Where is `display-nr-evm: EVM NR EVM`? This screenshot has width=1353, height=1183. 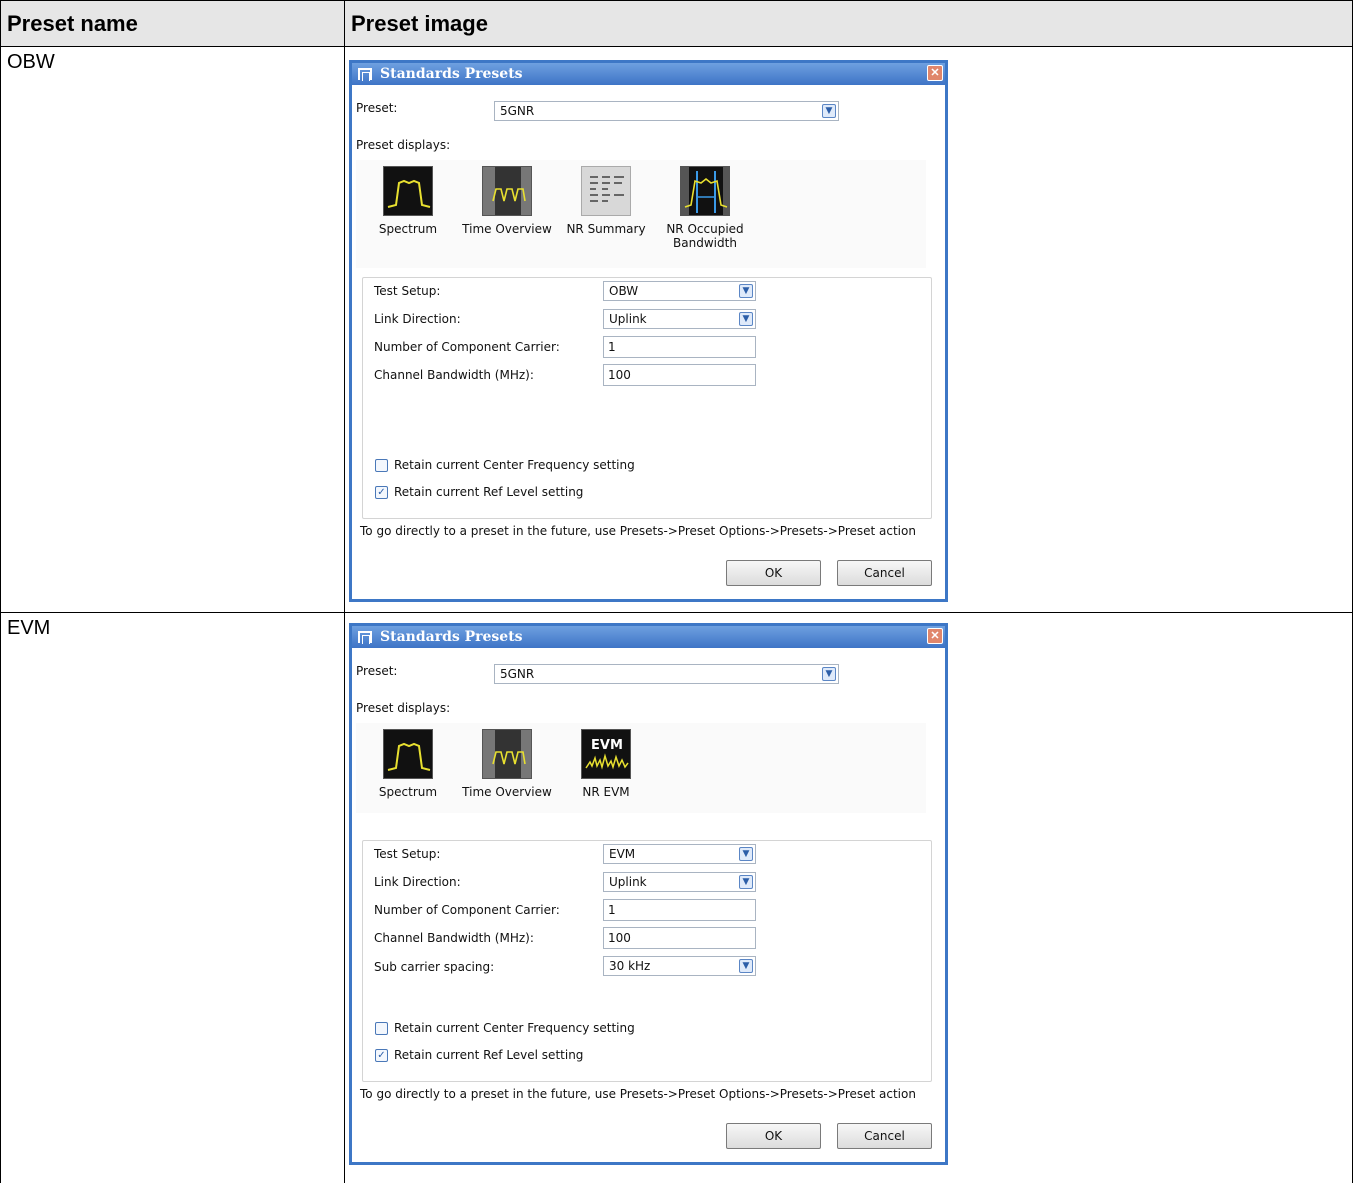 display-nr-evm: EVM NR EVM is located at coordinates (606, 764).